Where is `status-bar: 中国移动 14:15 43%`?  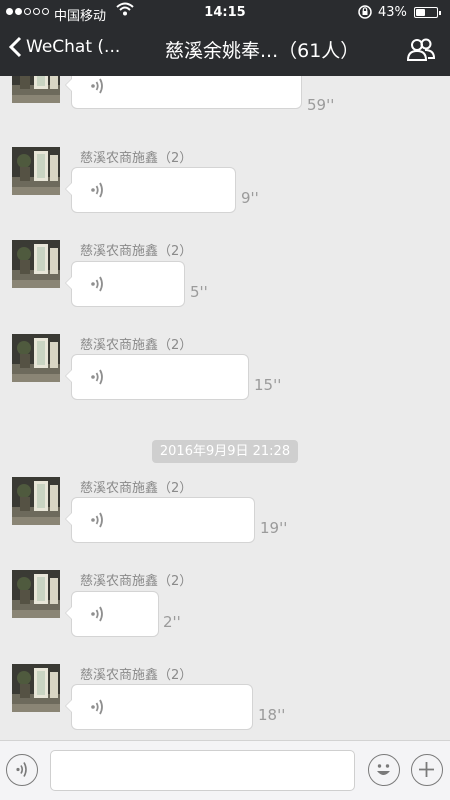 status-bar: 中国移动 14:15 43% is located at coordinates (225, 13).